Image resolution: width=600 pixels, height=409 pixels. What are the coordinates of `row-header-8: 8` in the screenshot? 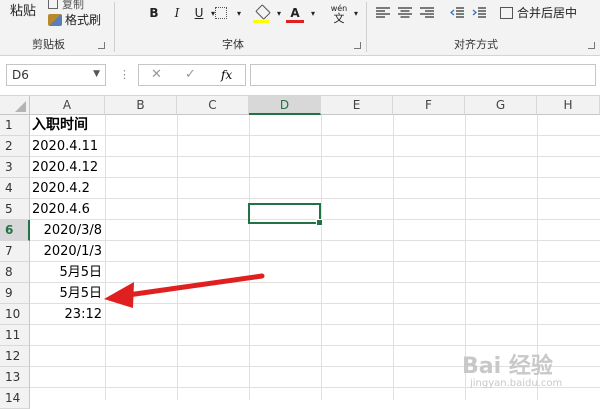 It's located at (15, 272).